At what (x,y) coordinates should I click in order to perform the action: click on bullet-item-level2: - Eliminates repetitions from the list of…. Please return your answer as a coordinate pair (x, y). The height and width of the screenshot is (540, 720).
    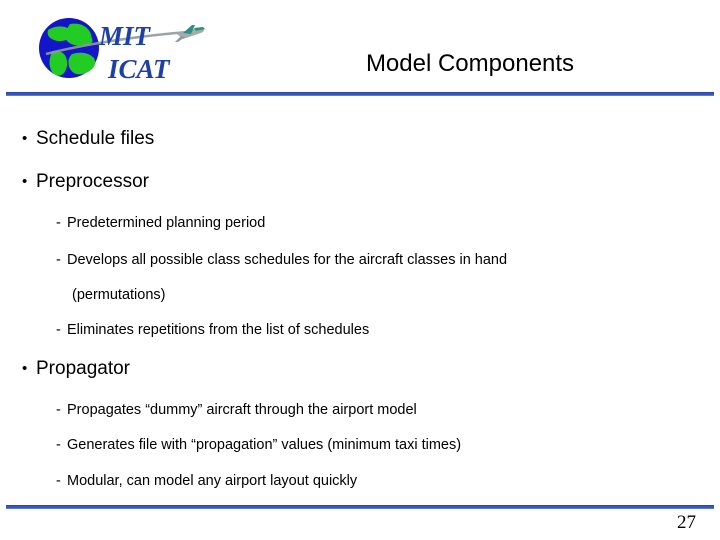
    Looking at the image, I should click on (212, 330).